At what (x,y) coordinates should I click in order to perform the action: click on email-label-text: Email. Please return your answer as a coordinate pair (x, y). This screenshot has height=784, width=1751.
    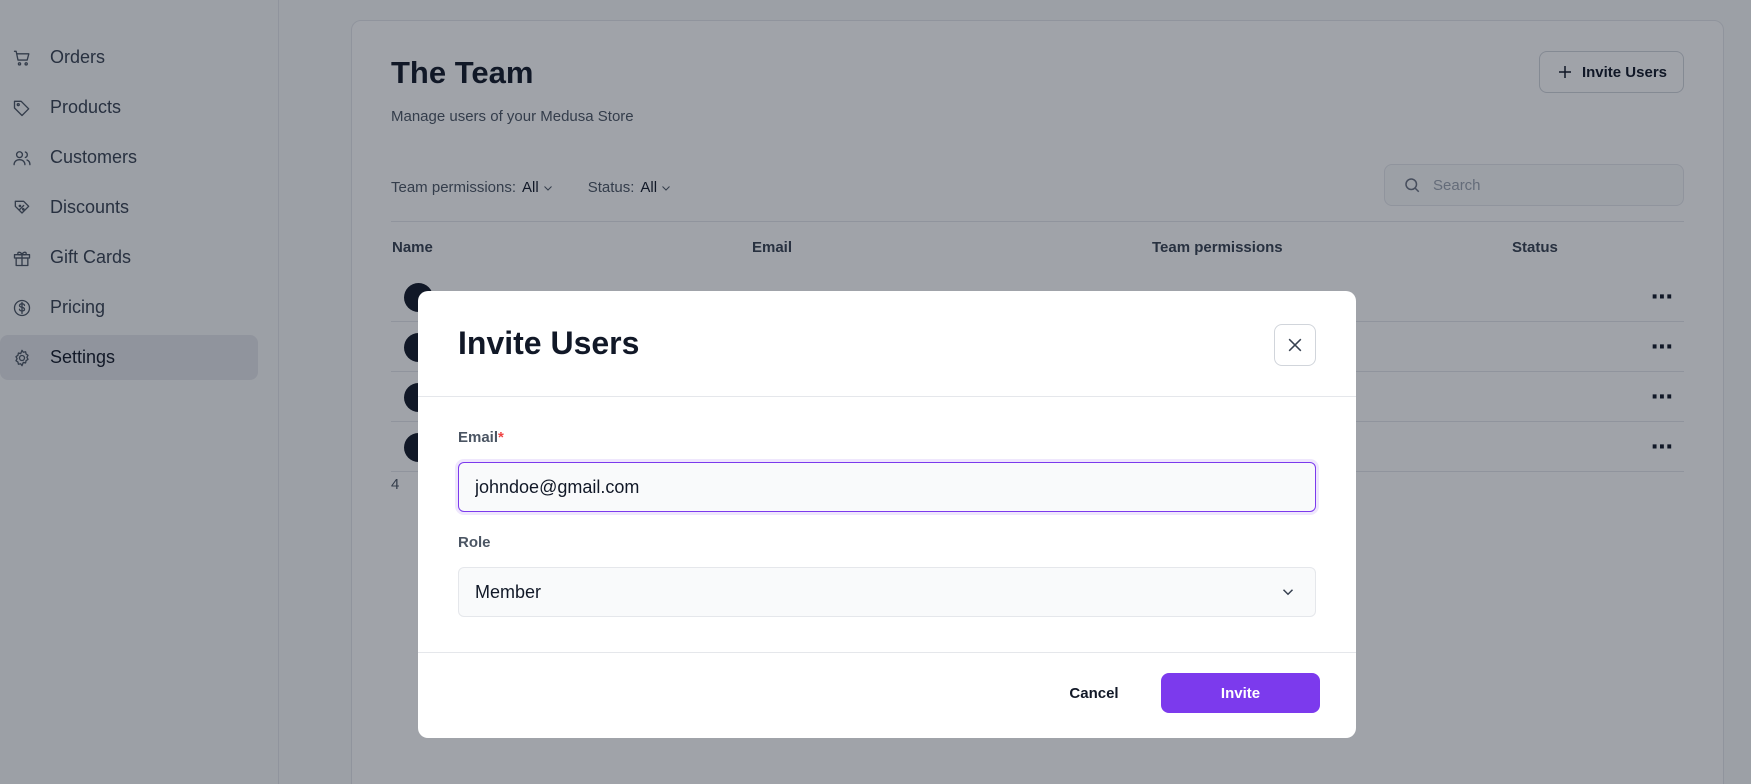
    Looking at the image, I should click on (478, 437).